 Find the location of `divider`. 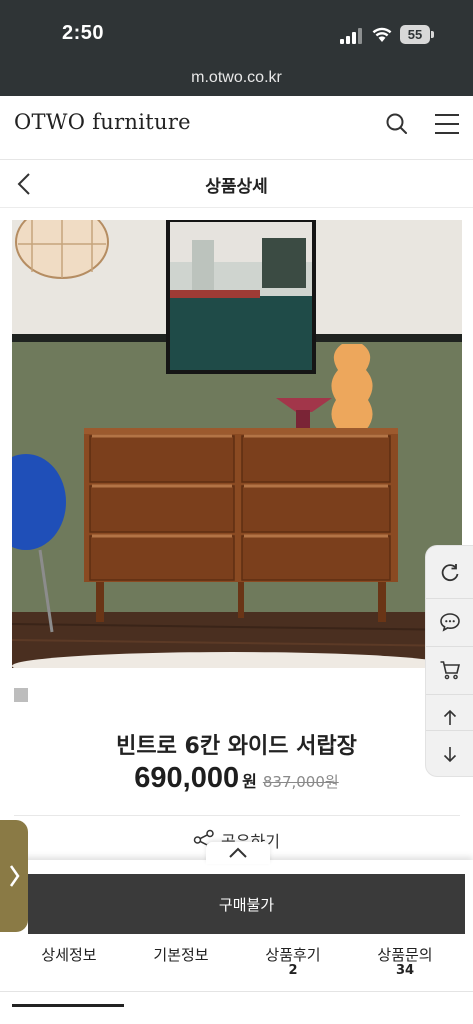

divider is located at coordinates (237, 815).